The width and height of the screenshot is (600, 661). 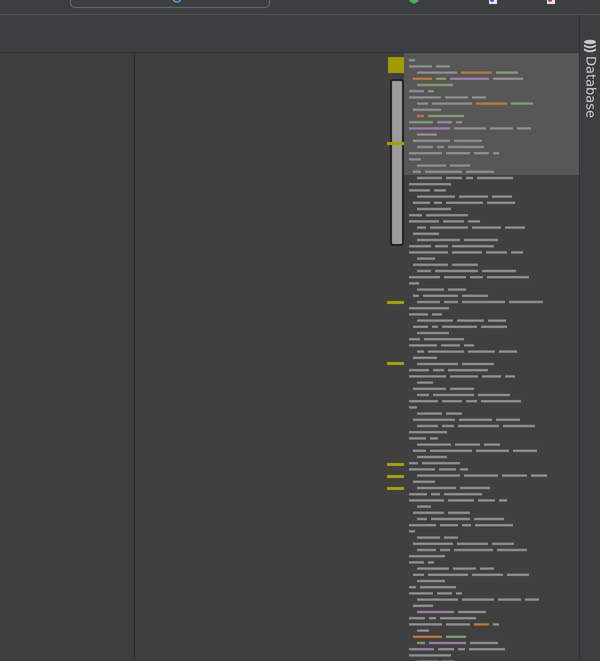 What do you see at coordinates (397, 162) in the screenshot?
I see `scrollbar-thumb` at bounding box center [397, 162].